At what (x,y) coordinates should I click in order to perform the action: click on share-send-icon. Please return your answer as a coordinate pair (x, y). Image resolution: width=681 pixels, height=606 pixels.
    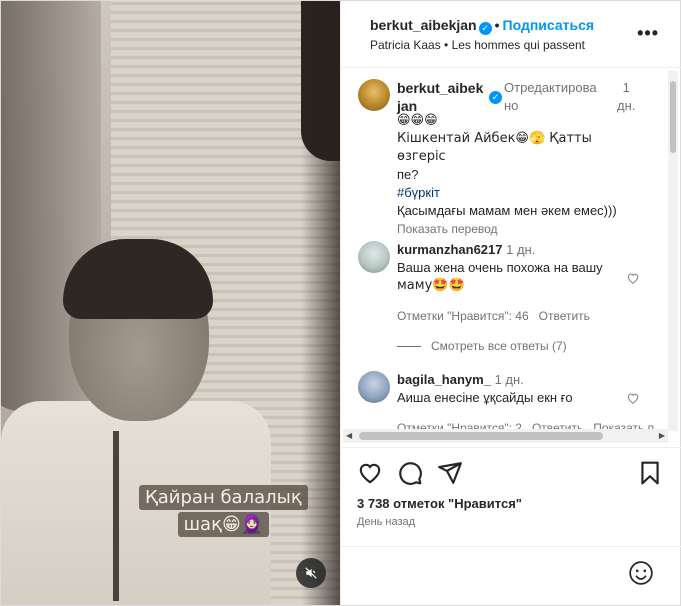
    Looking at the image, I should click on (450, 473).